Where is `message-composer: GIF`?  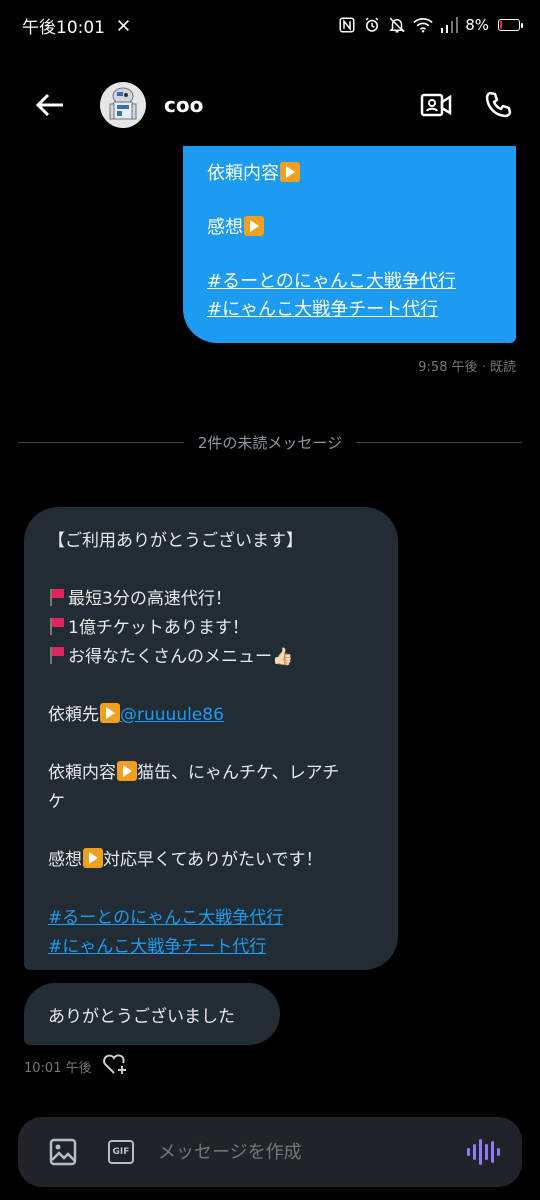 message-composer: GIF is located at coordinates (270, 1152).